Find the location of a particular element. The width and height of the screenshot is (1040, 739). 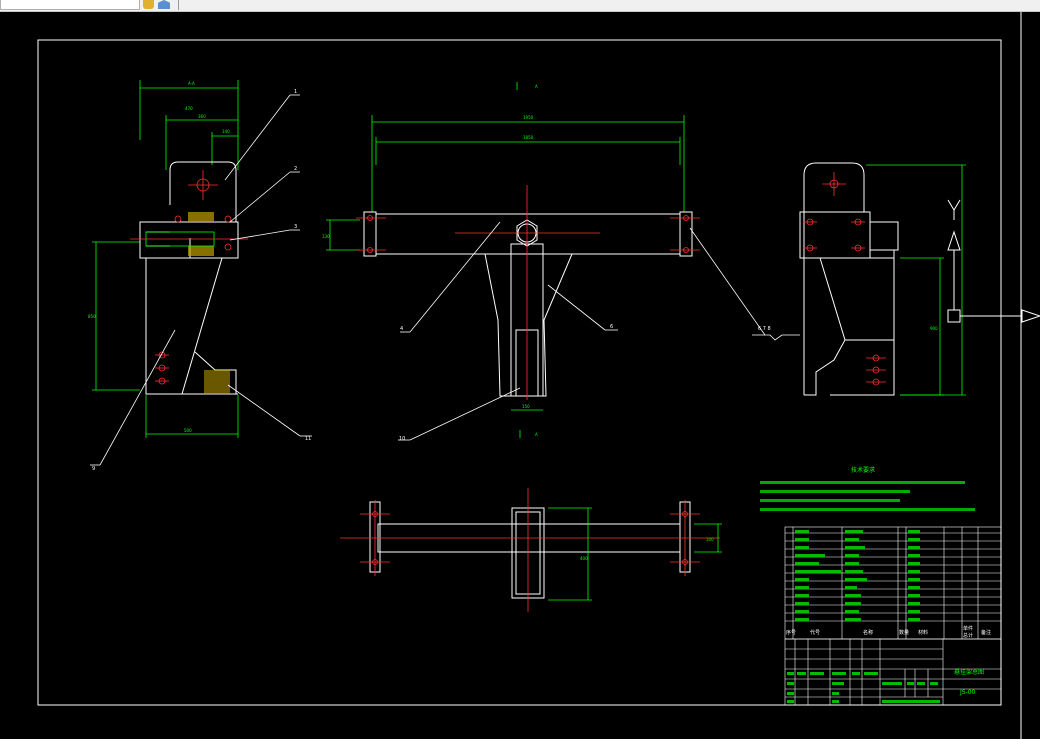

balloon-11: 11 is located at coordinates (308, 439).